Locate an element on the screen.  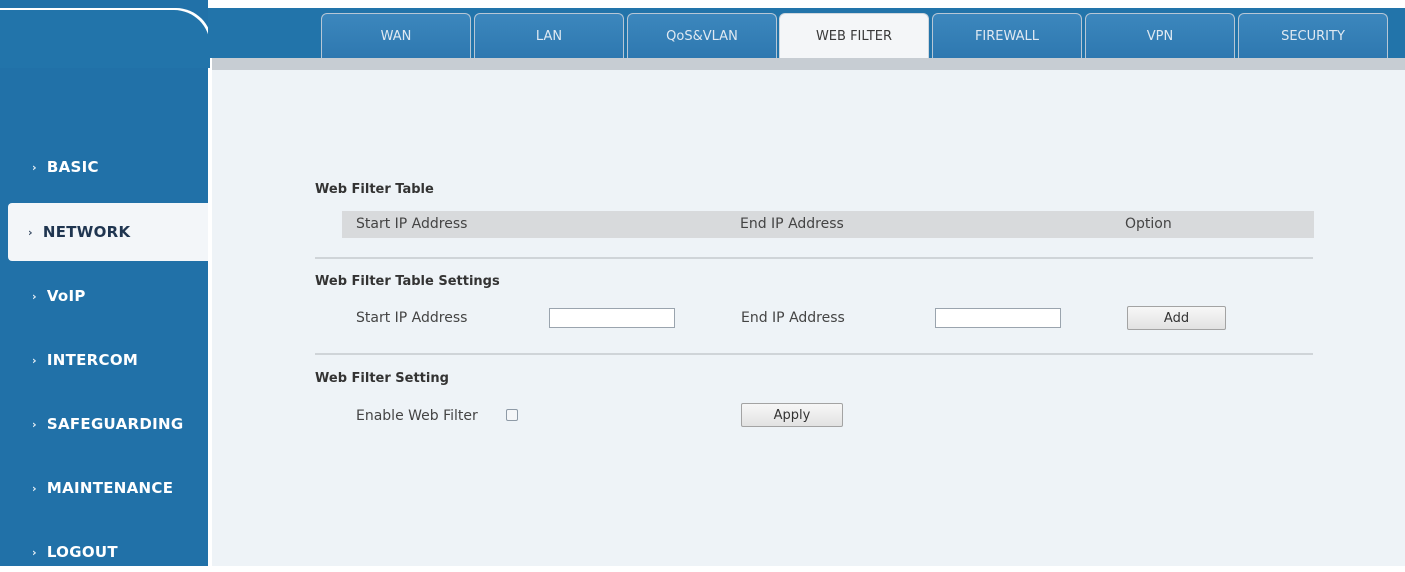
sidebar-item-maintenance: › MAINTENANCE is located at coordinates (104, 488).